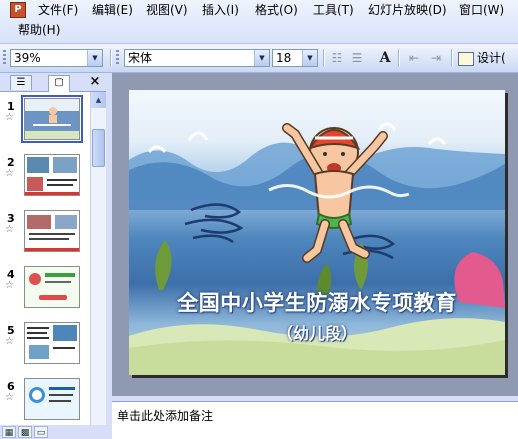  What do you see at coordinates (357, 58) in the screenshot?
I see `bullets-icon: ☰` at bounding box center [357, 58].